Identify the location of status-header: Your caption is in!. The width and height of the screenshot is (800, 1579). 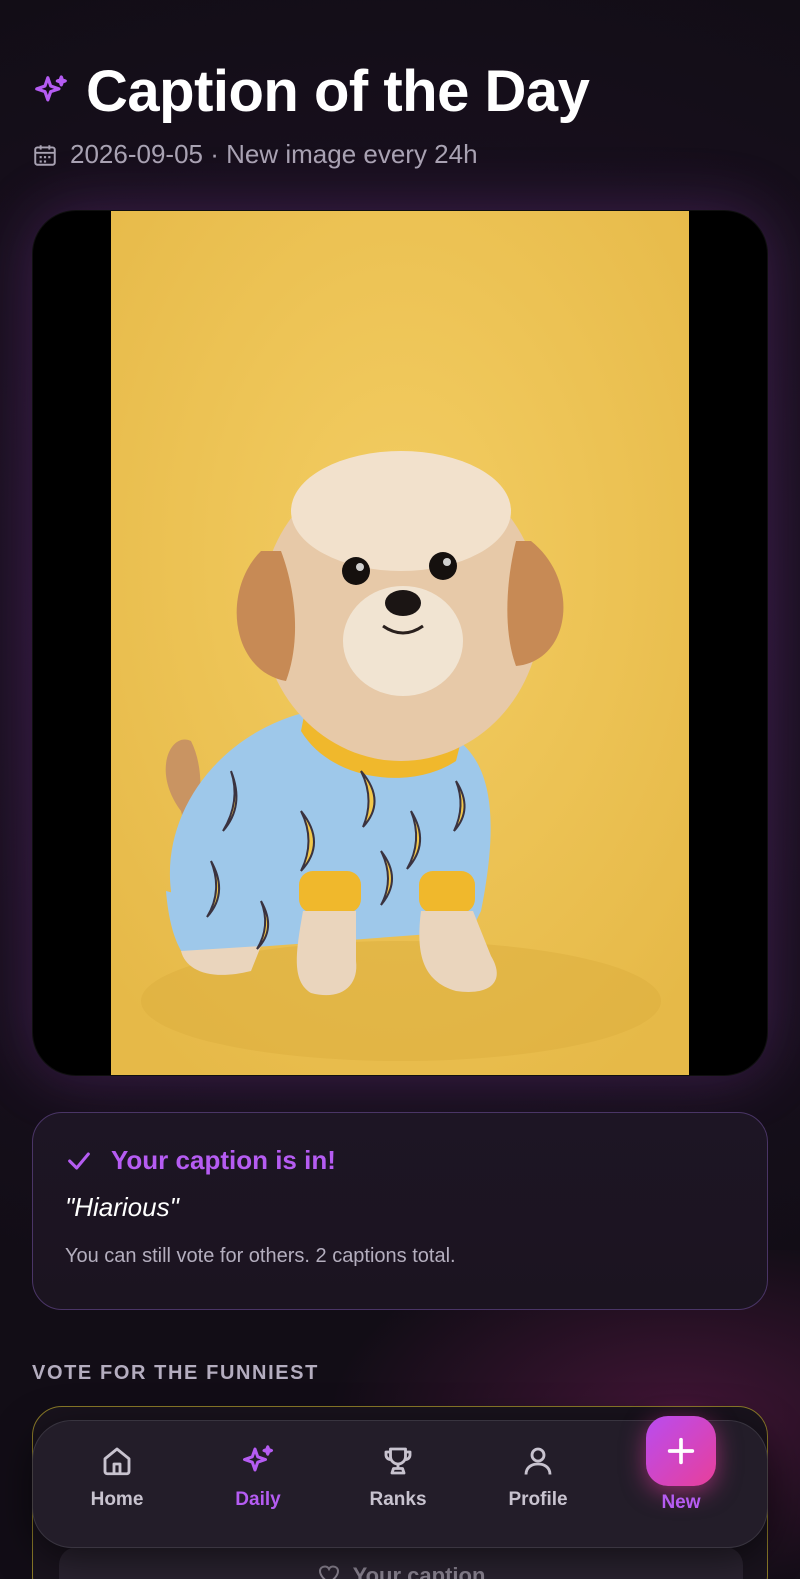
(400, 1160).